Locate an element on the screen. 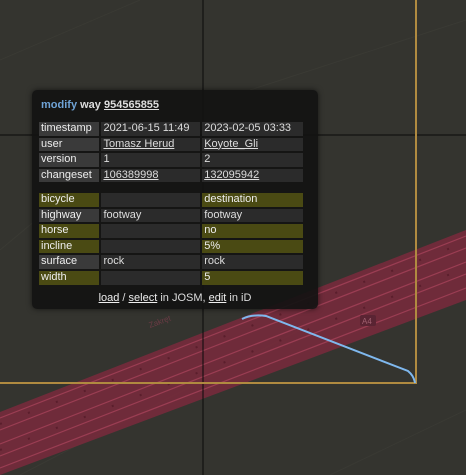 This screenshot has height=475, width=466. meta-new-value: 2 is located at coordinates (252, 160).